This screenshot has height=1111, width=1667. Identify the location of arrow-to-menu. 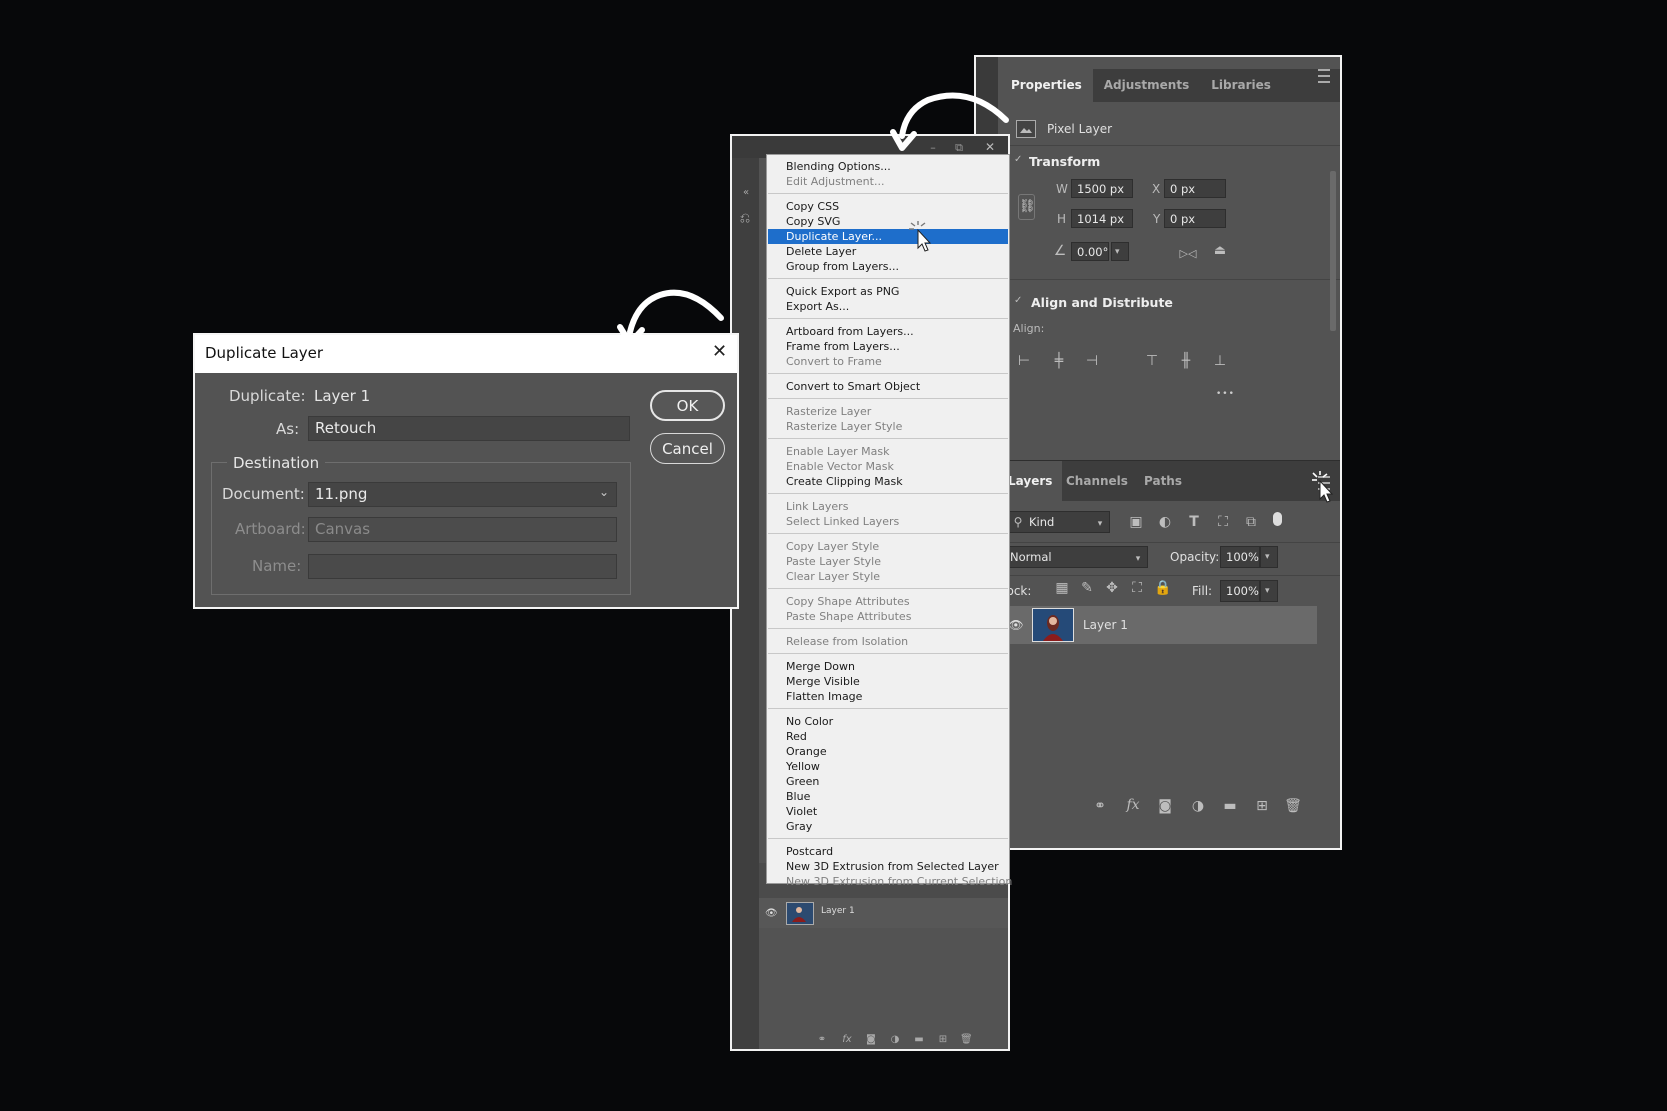
(954, 115).